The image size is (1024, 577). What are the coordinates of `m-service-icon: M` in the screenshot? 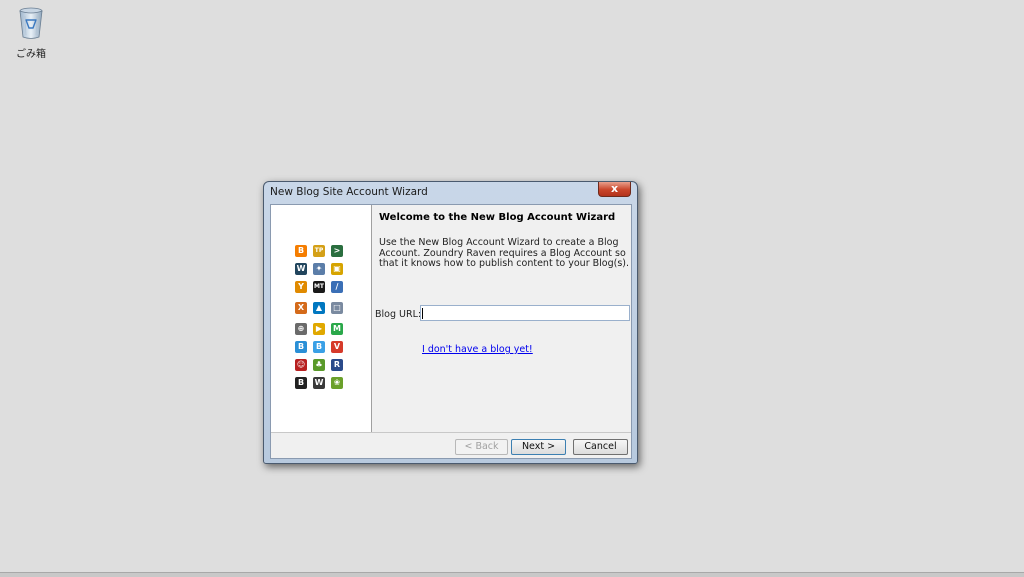 It's located at (337, 329).